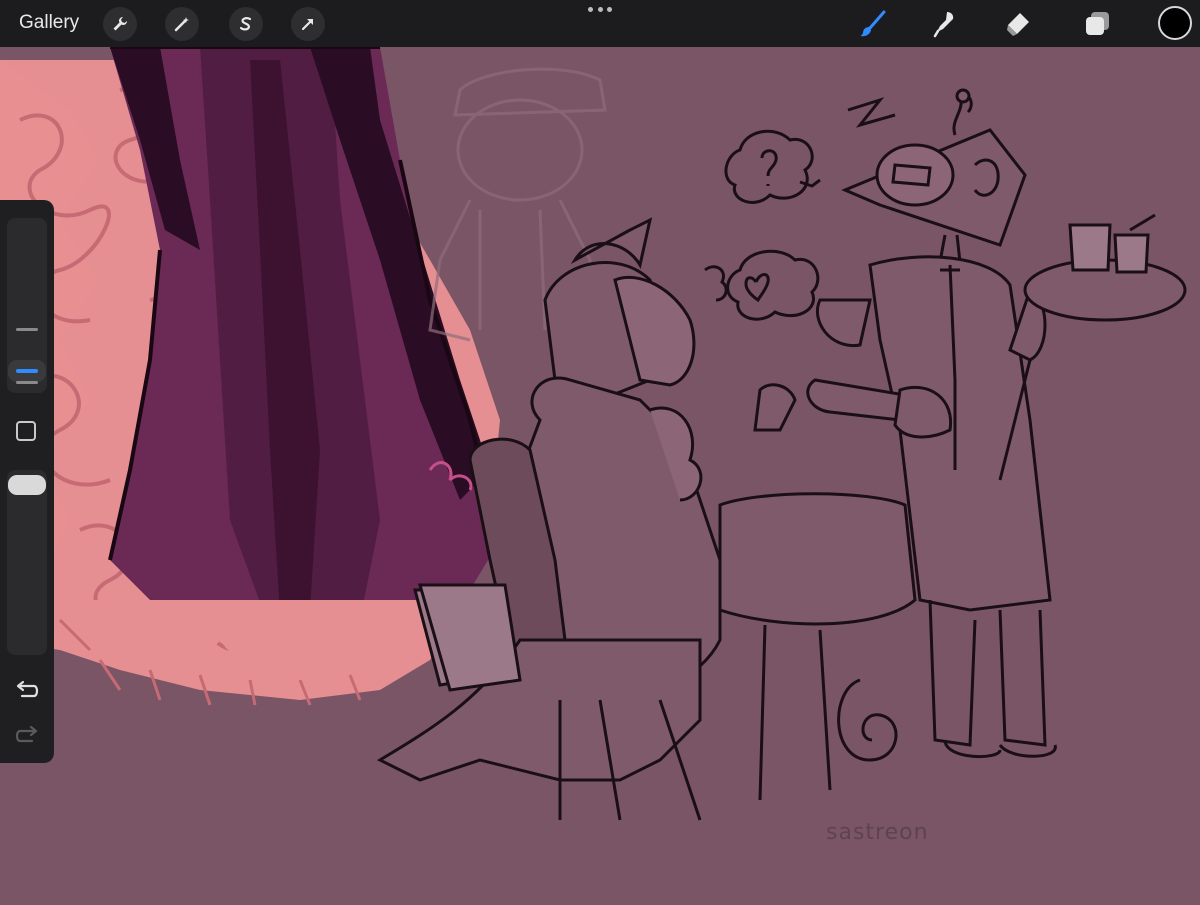 The image size is (1200, 905). What do you see at coordinates (600, 11) in the screenshot?
I see `more-options-button` at bounding box center [600, 11].